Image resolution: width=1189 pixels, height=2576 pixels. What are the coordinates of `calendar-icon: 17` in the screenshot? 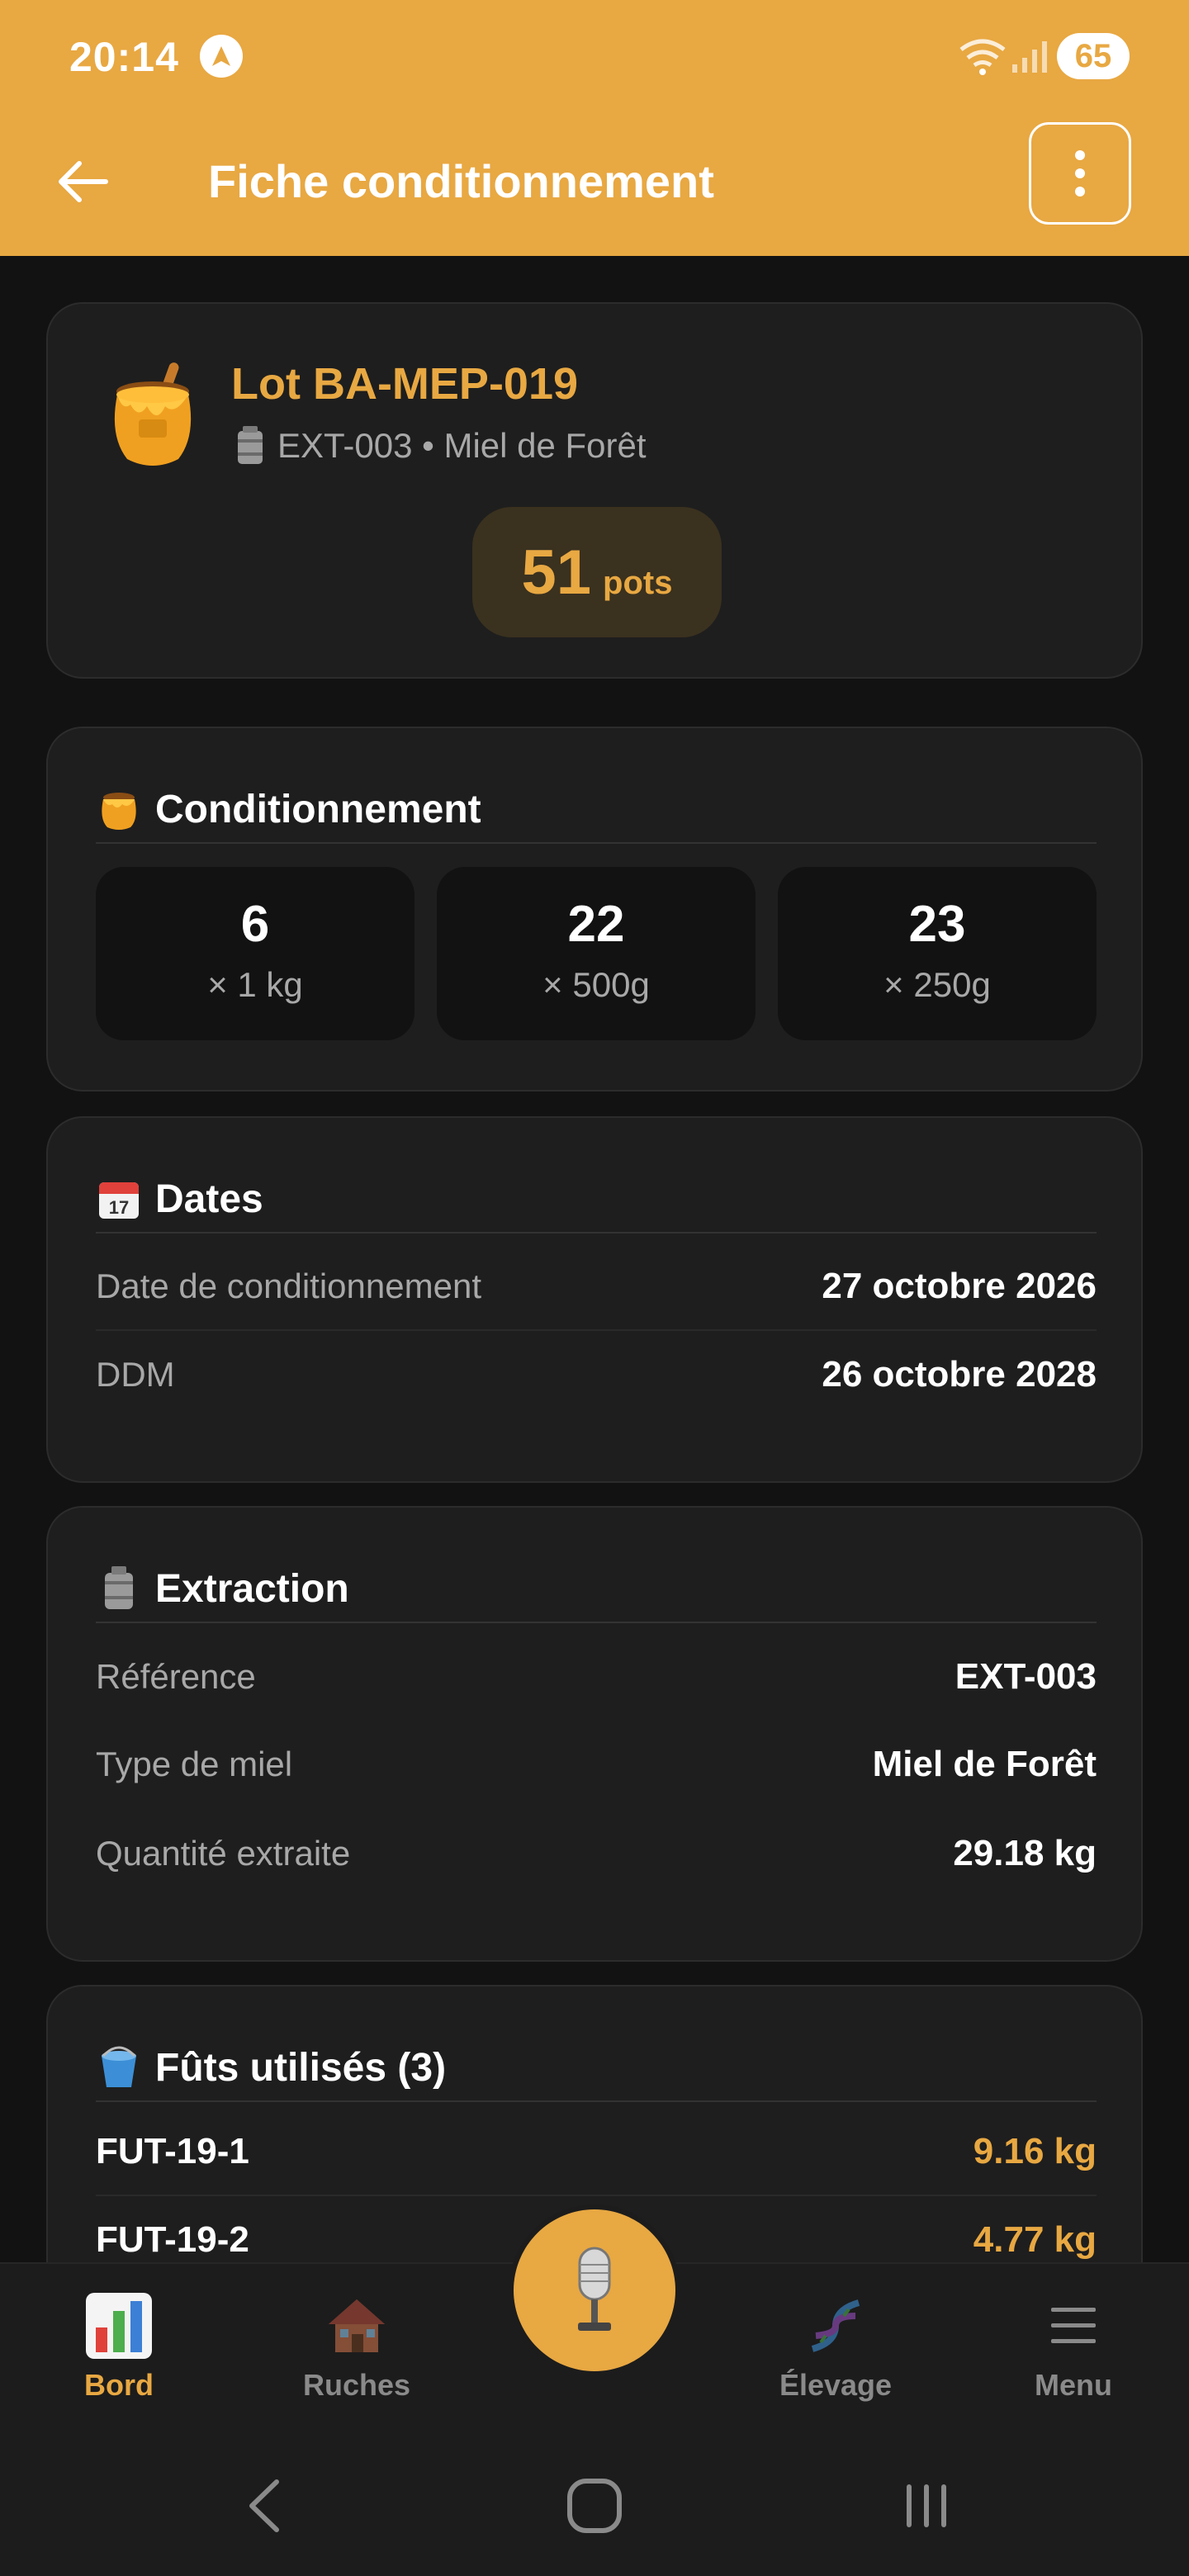 It's located at (119, 1199).